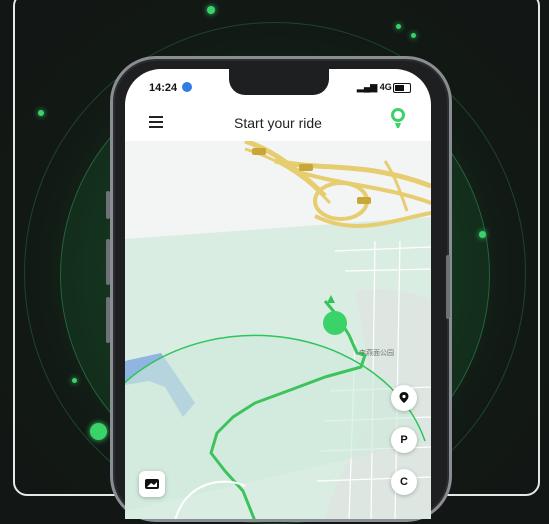 This screenshot has height=524, width=549. I want to click on location-indicator-icon, so click(187, 87).